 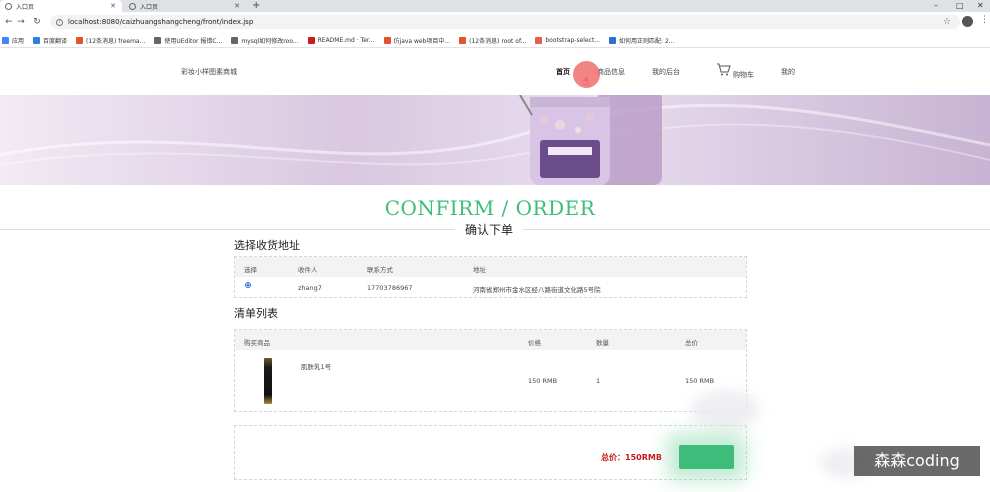 I want to click on recipient-address: 河南省郑州市金水区经八路街道文化路5号院, so click(x=537, y=290).